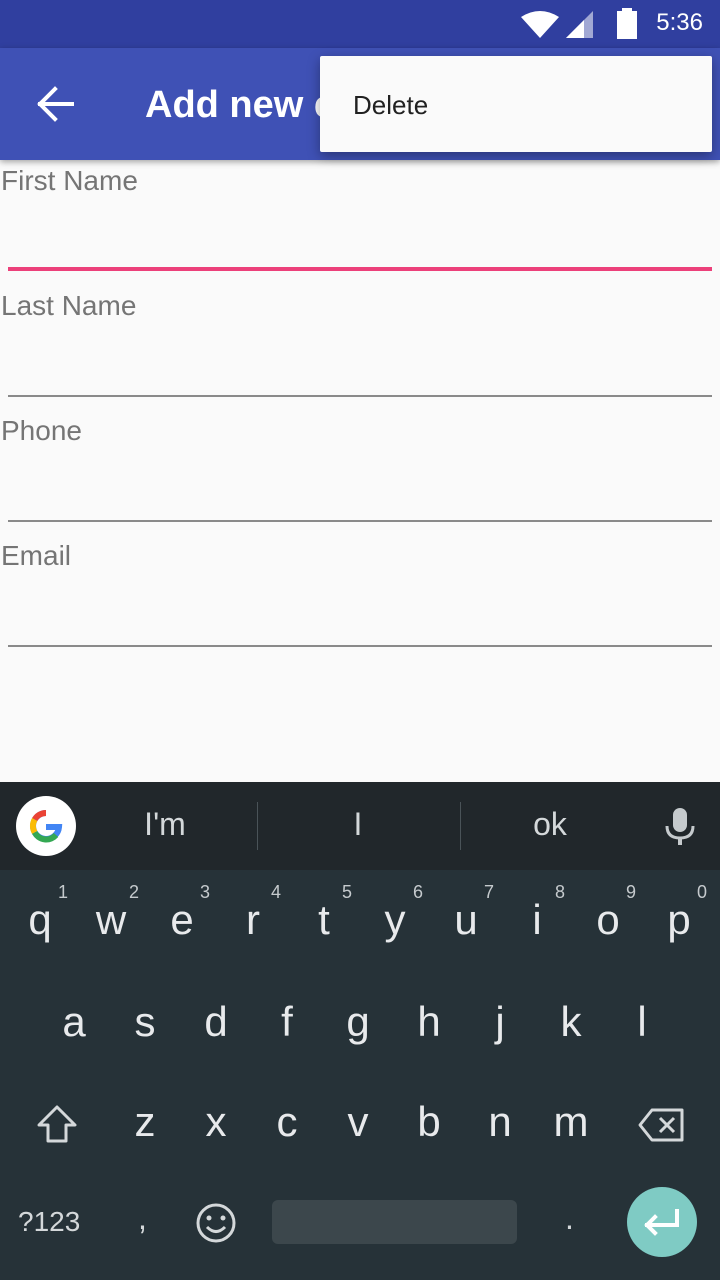 Image resolution: width=720 pixels, height=1280 pixels. I want to click on suggestion-2: I, so click(358, 824).